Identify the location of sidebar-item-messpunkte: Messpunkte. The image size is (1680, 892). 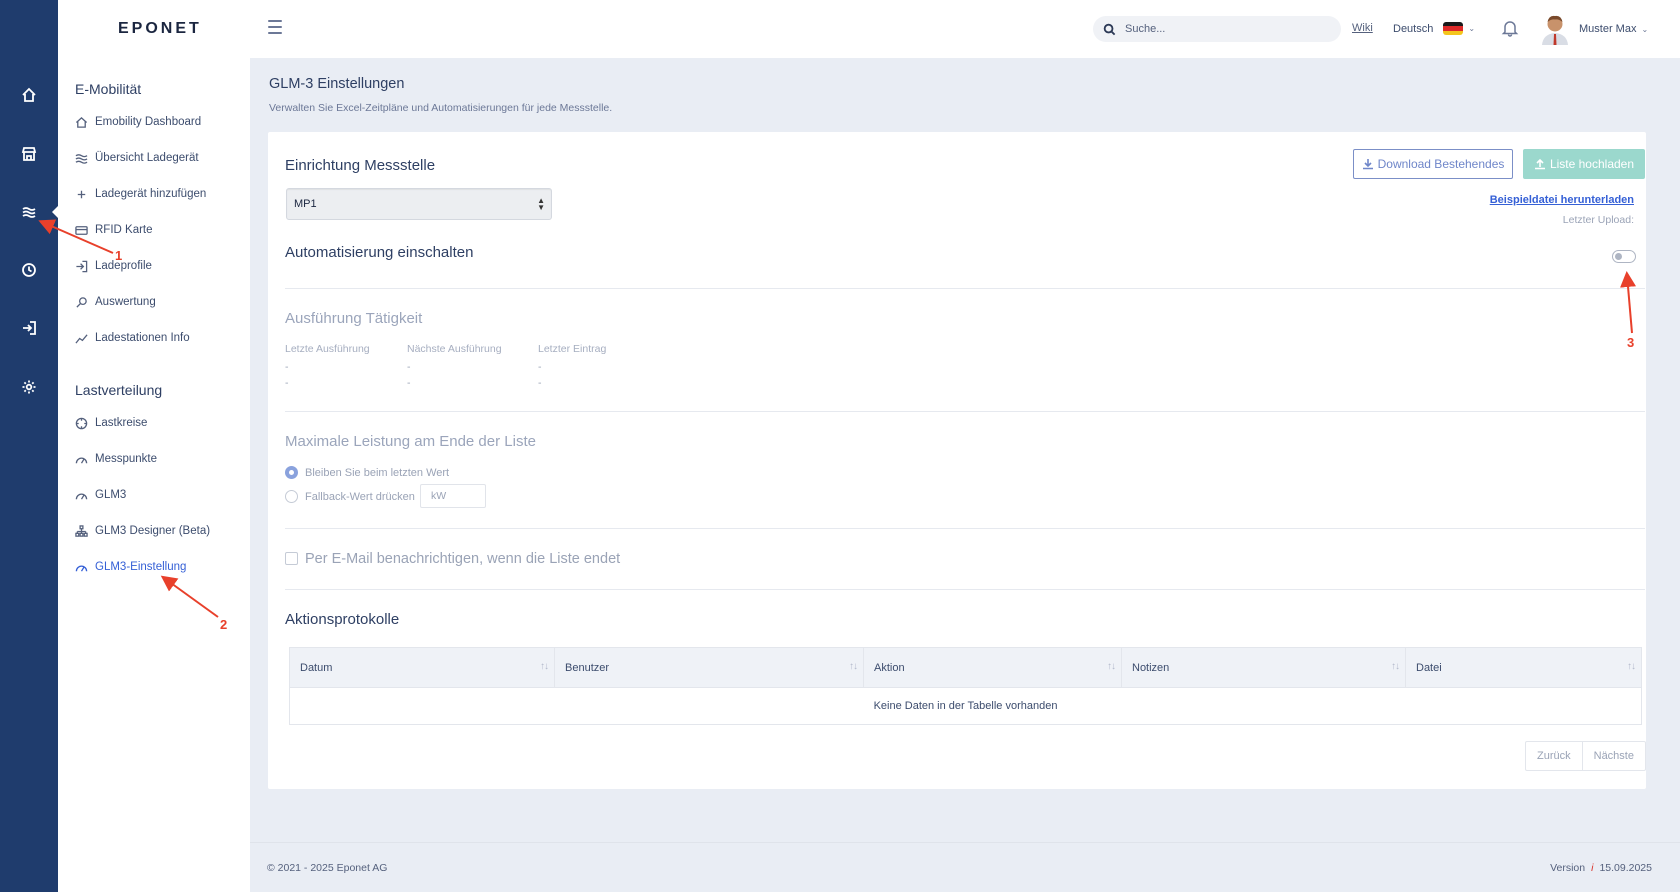
(160, 459).